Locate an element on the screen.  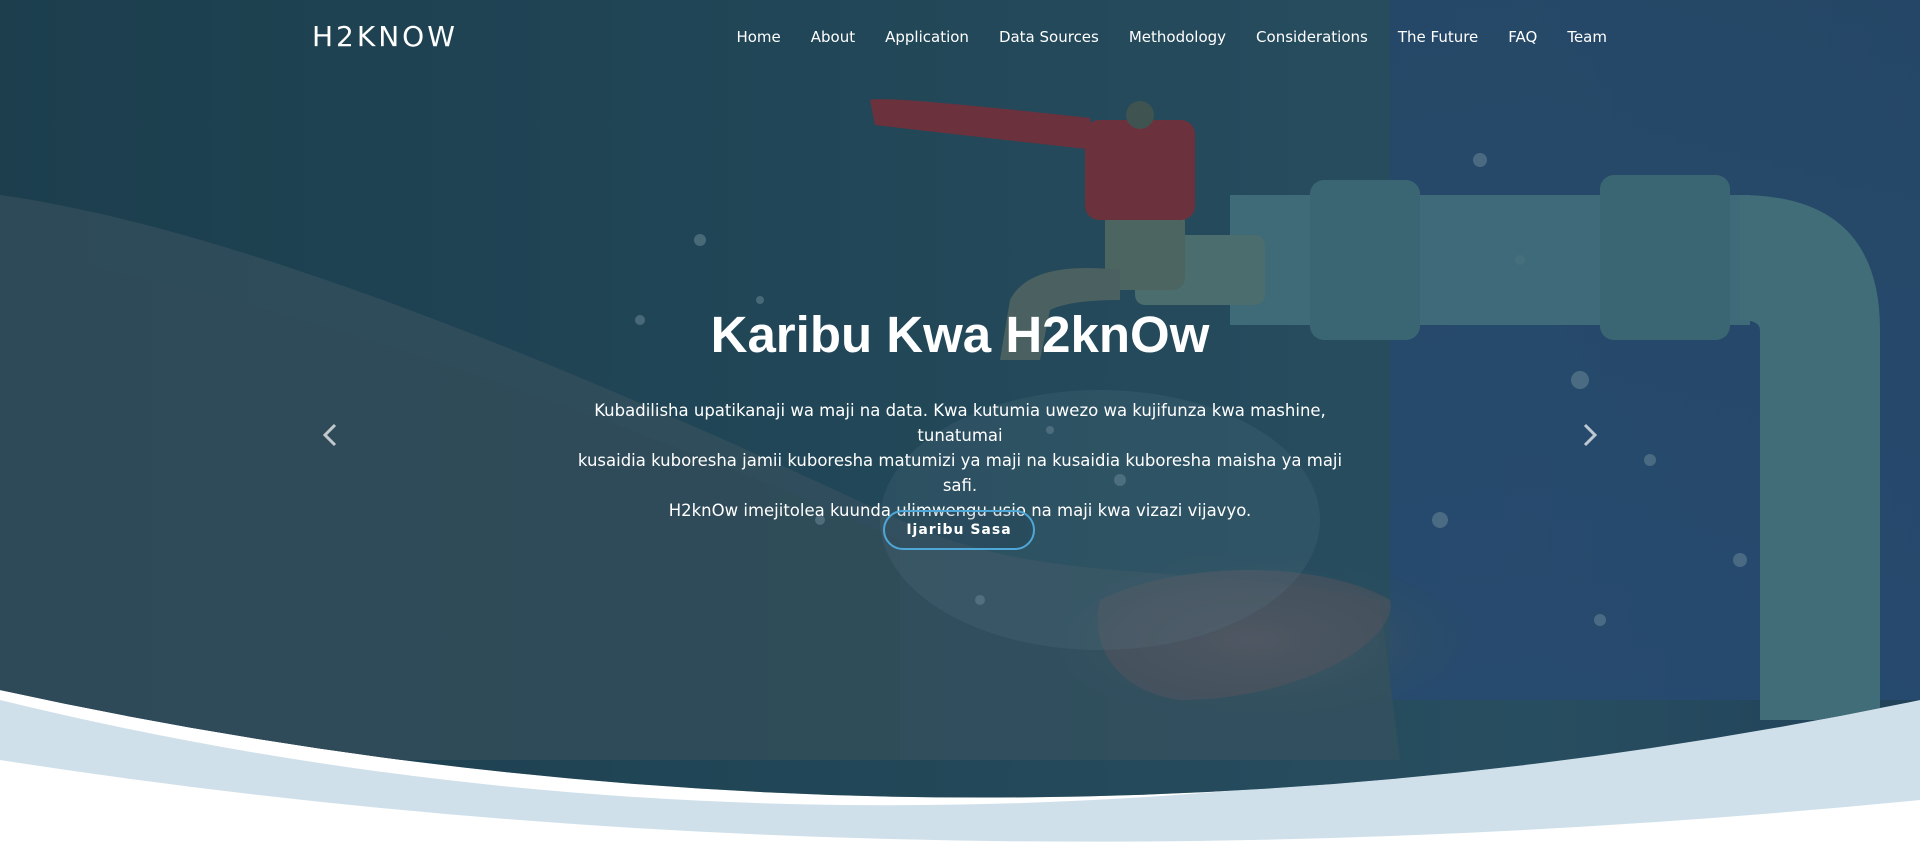
nav-item-methodology: Methodology is located at coordinates (1177, 37).